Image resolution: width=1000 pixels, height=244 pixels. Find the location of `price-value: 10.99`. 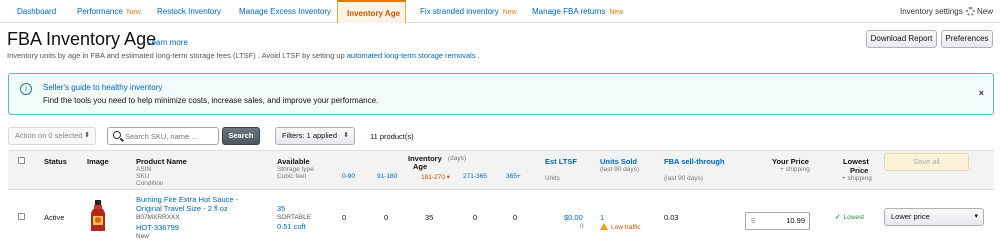

price-value: 10.99 is located at coordinates (795, 220).